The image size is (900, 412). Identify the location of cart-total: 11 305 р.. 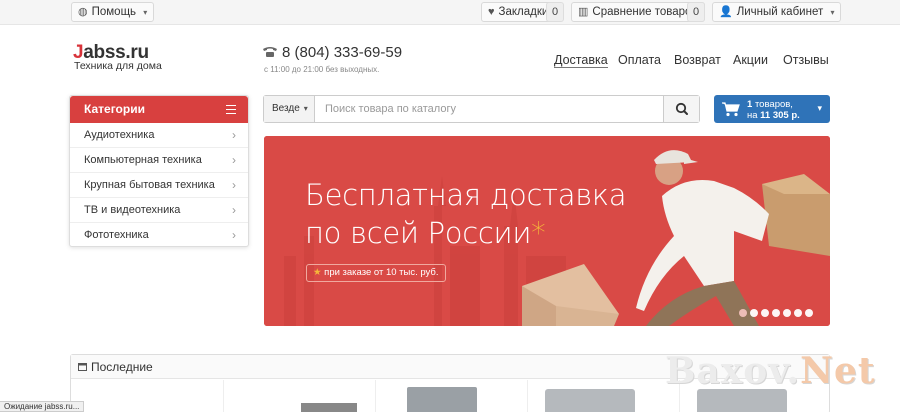
(780, 115).